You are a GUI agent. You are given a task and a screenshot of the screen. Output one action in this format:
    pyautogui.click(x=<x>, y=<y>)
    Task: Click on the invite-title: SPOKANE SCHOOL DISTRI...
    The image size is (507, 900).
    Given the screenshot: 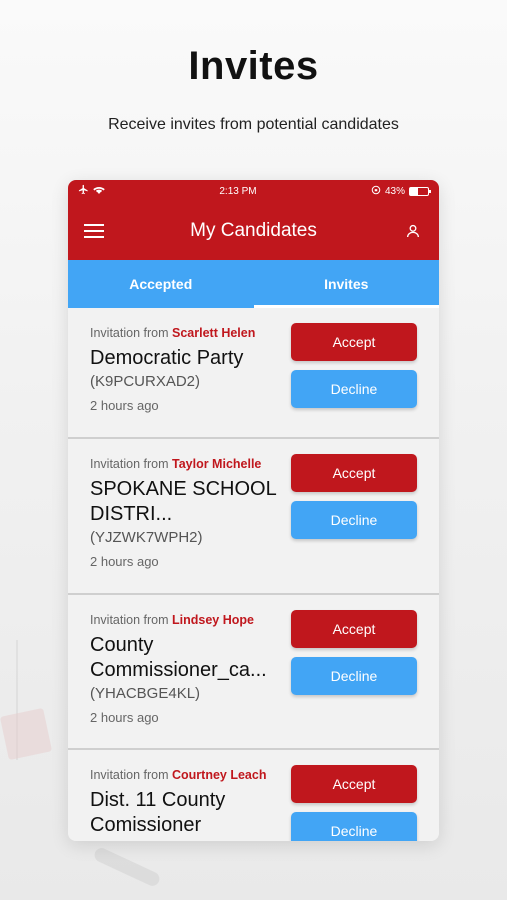 What is the action you would take?
    pyautogui.click(x=183, y=501)
    